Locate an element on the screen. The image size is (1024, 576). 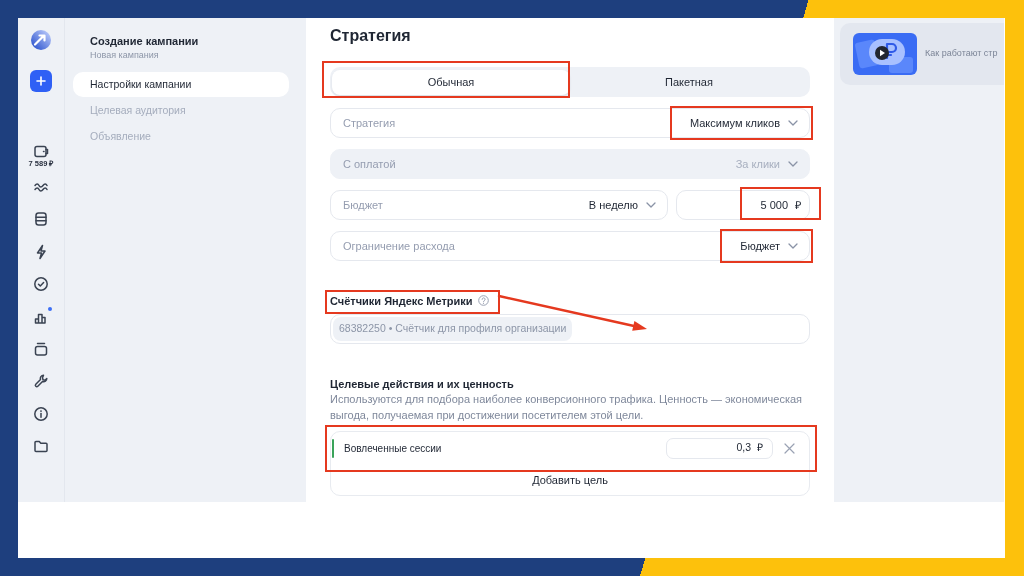
plus-icon is located at coordinates (41, 81).